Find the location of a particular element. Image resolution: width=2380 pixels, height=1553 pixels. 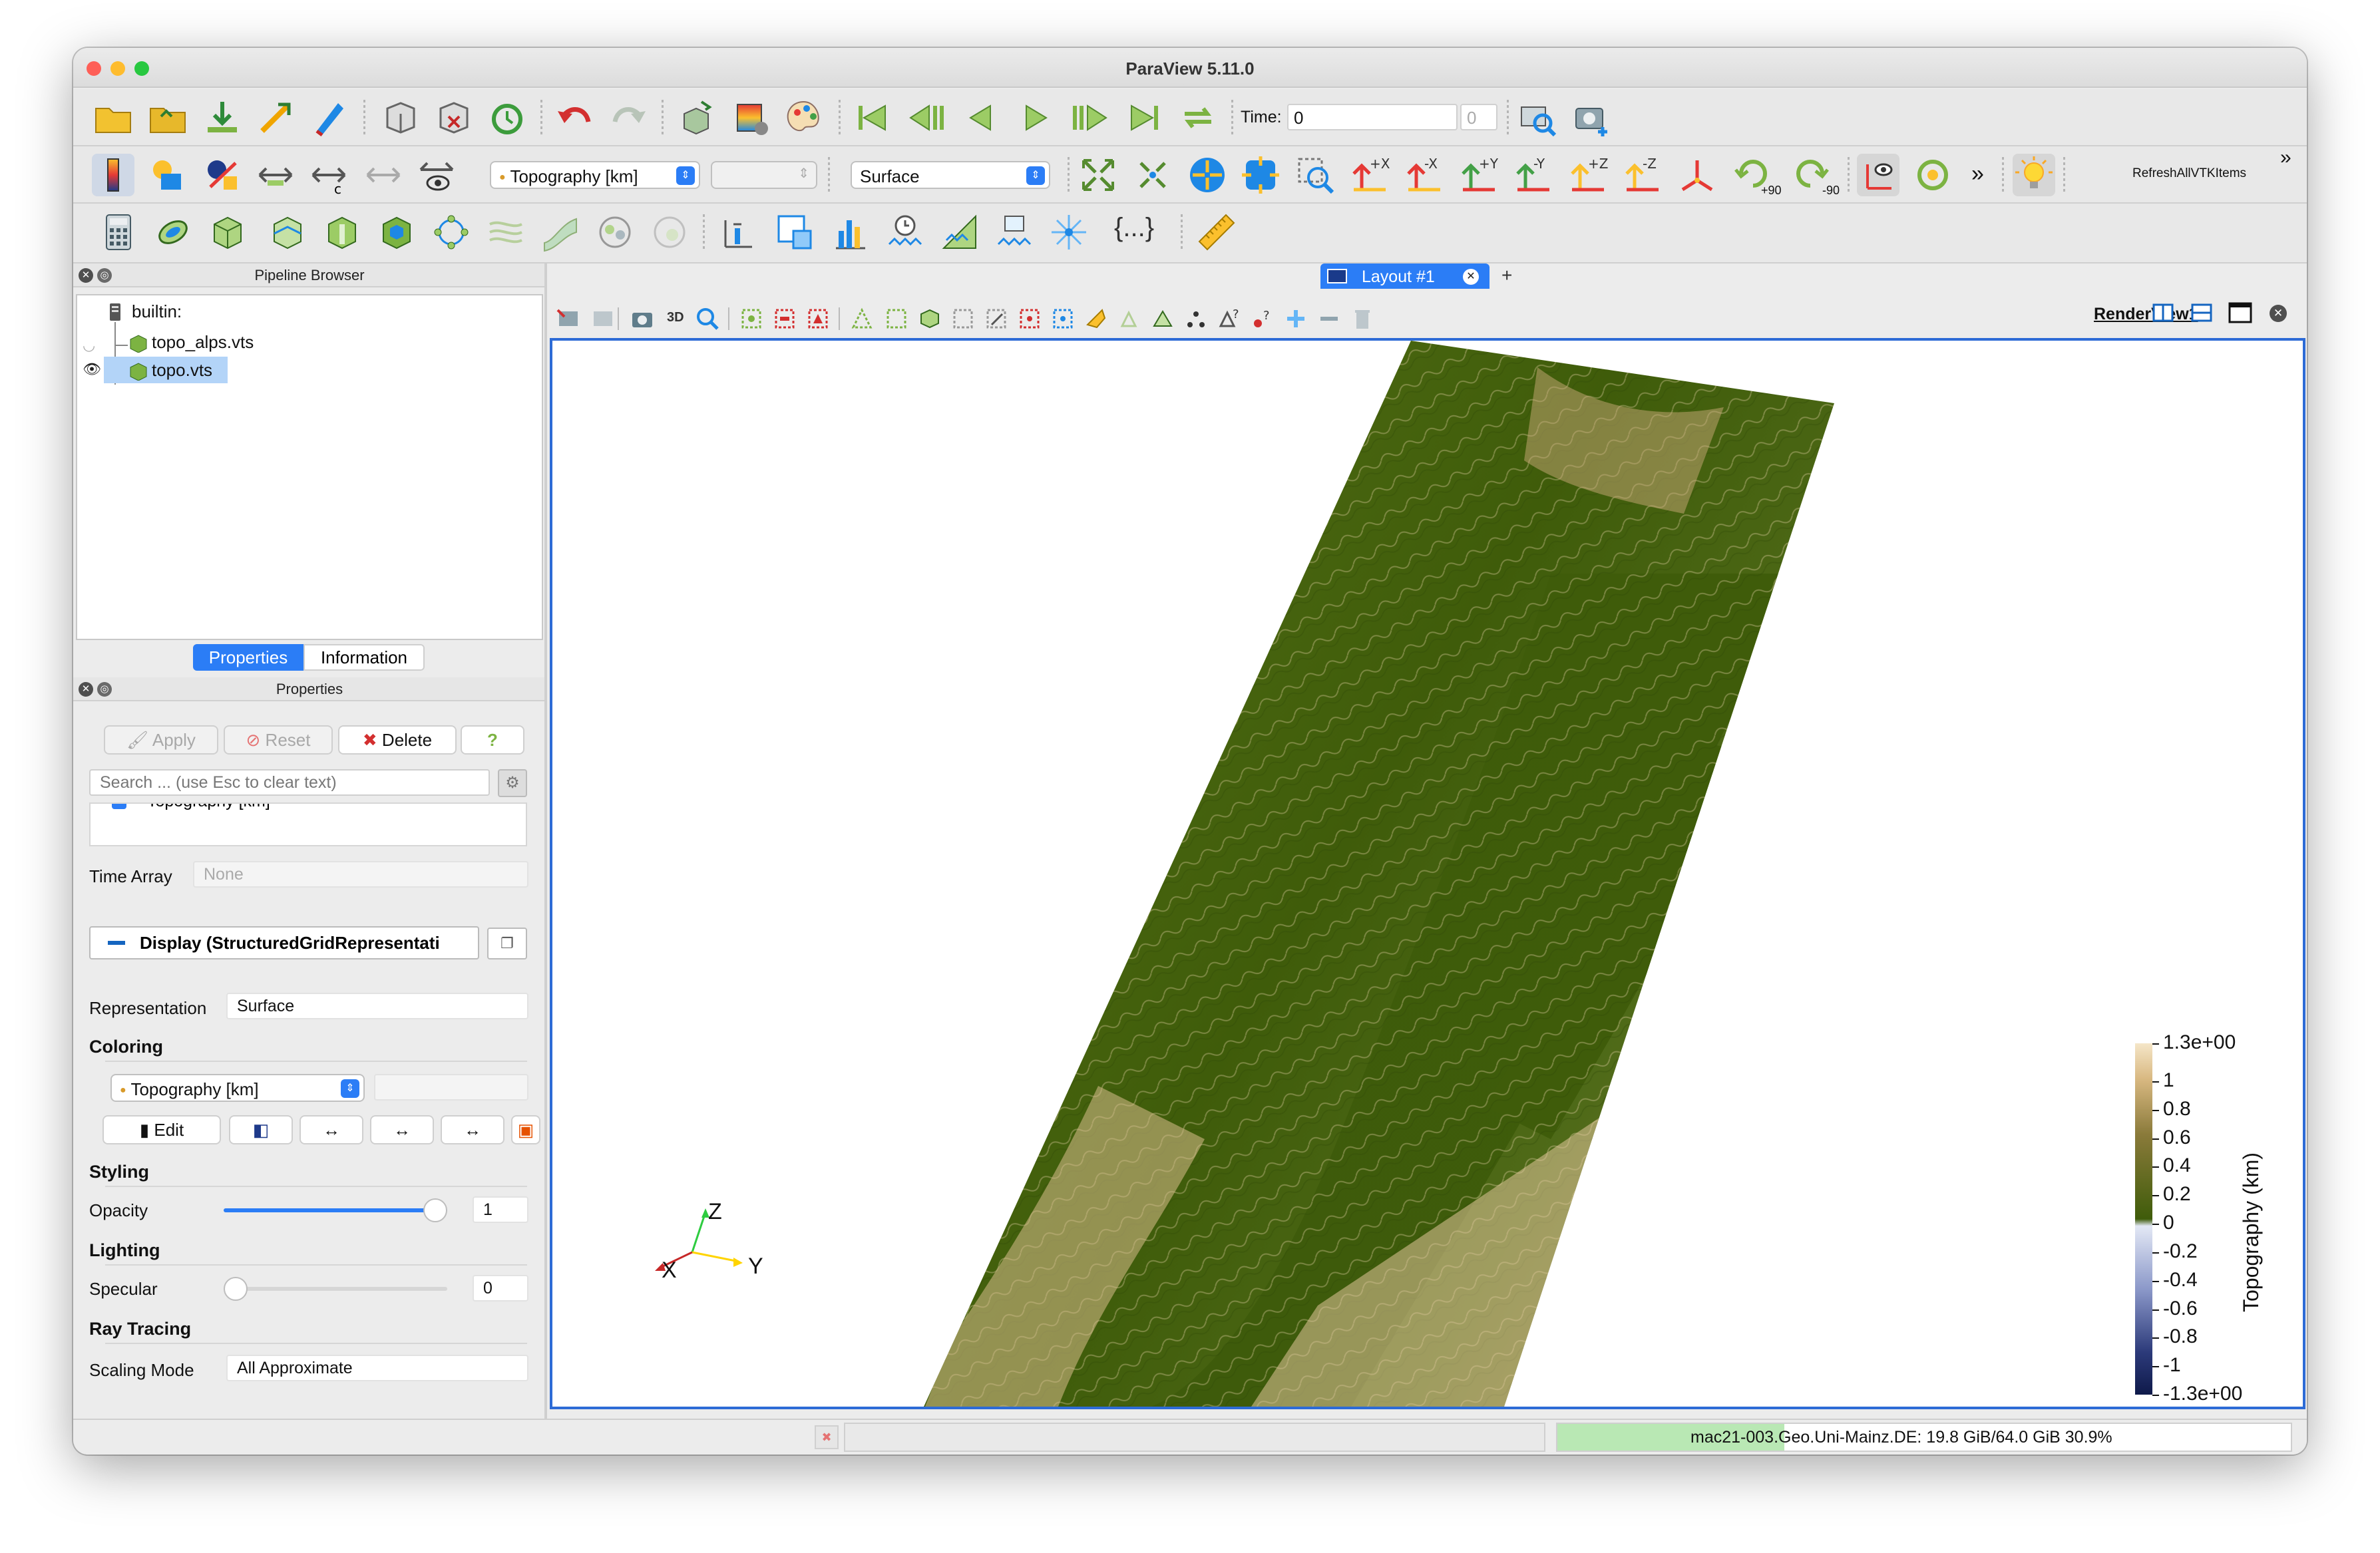

undo-icon is located at coordinates (575, 117).